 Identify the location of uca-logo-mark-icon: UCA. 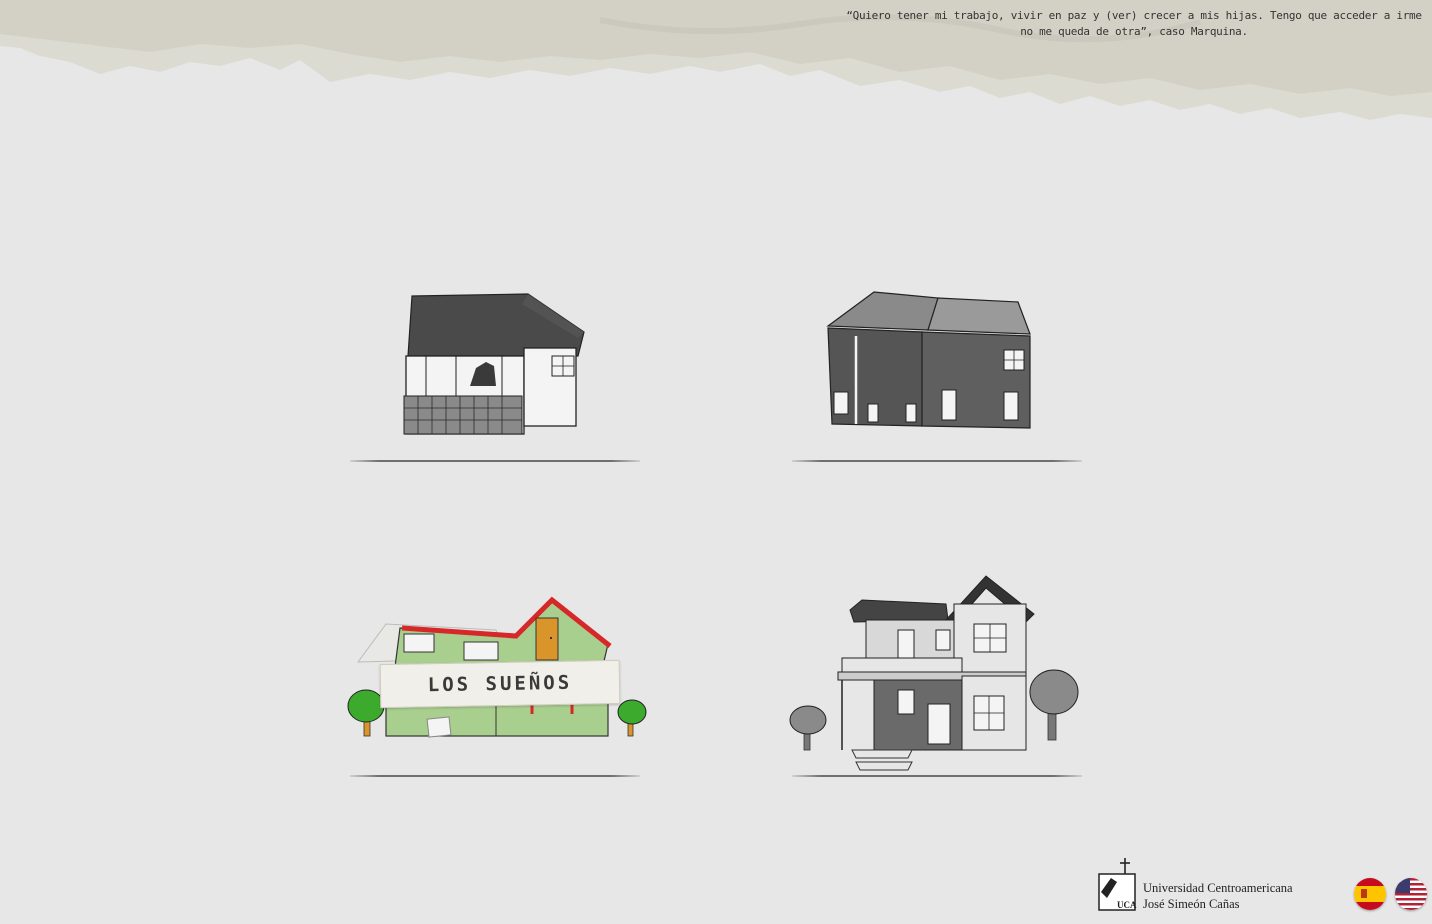
(1117, 884).